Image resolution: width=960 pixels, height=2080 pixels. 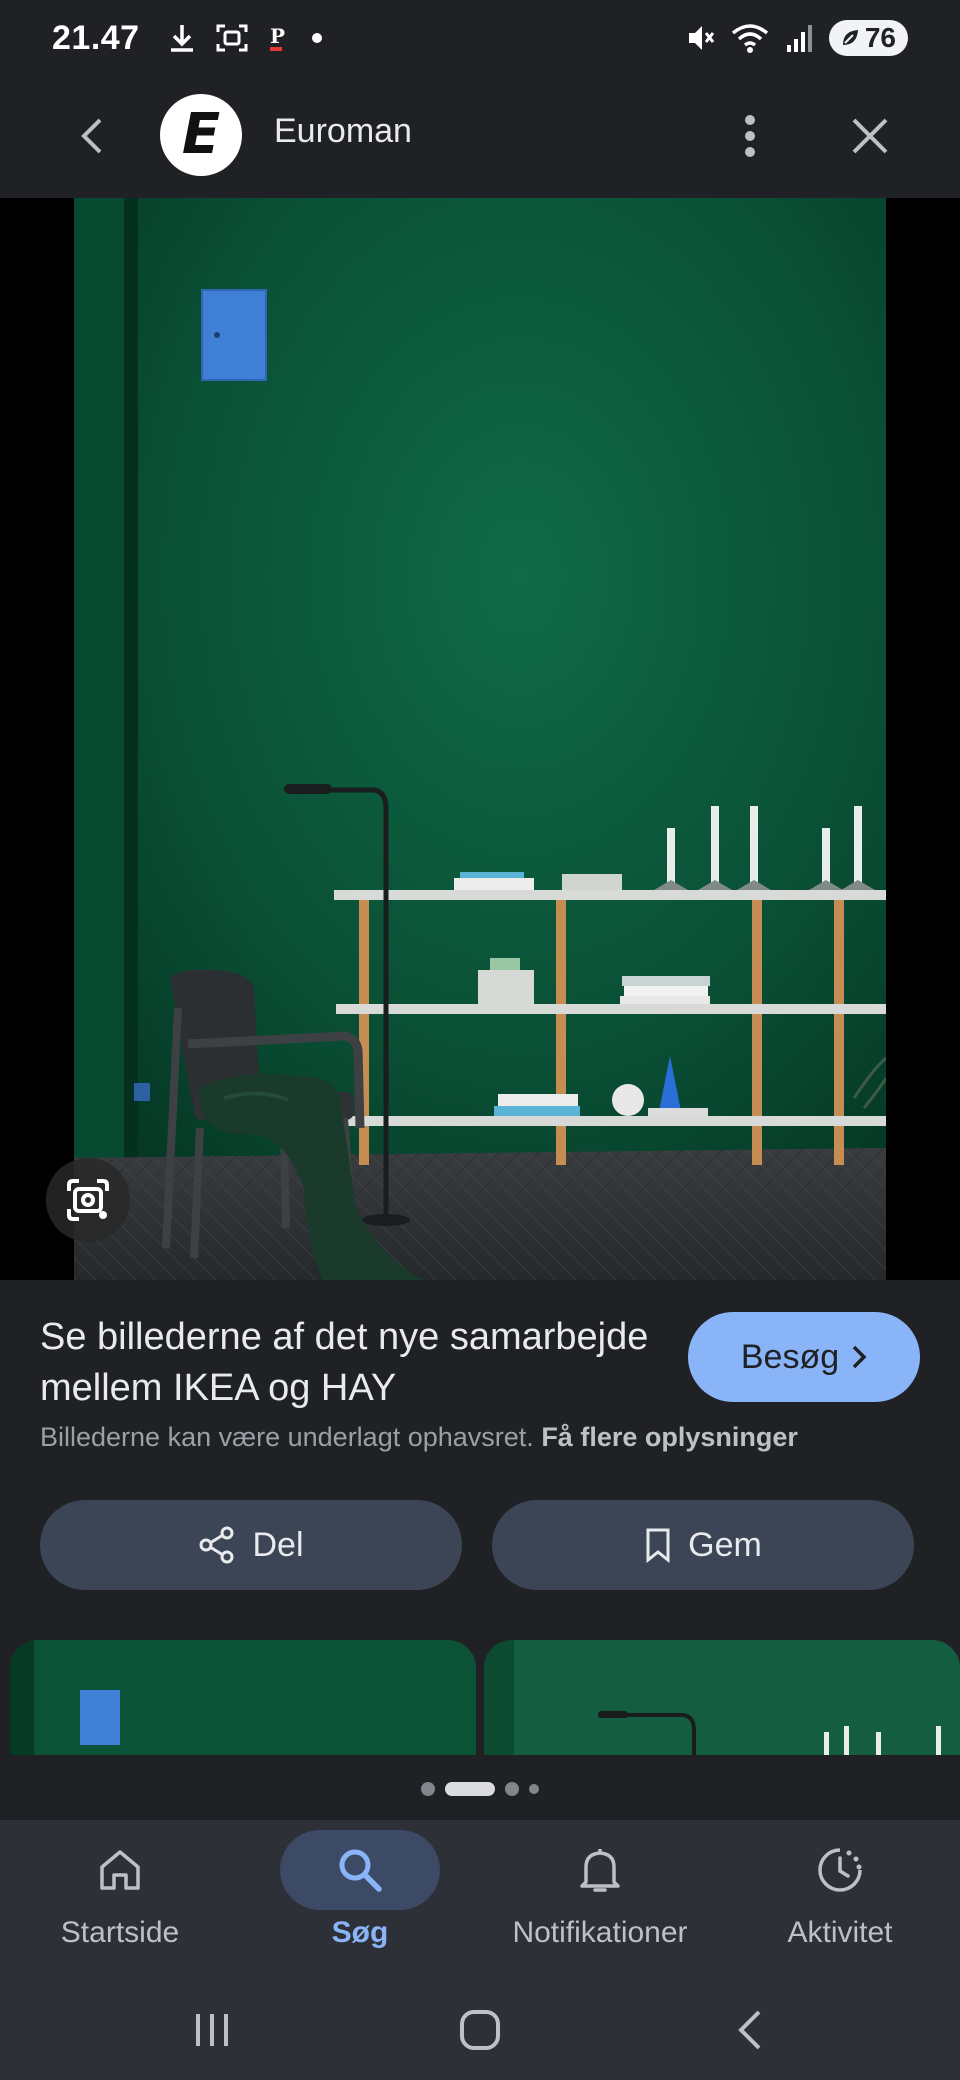 I want to click on google-lens-icon, so click(x=88, y=1200).